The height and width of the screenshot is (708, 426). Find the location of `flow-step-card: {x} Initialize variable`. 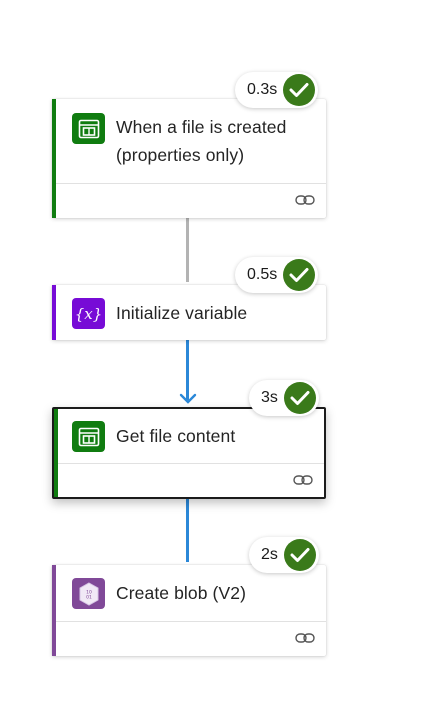

flow-step-card: {x} Initialize variable is located at coordinates (189, 312).